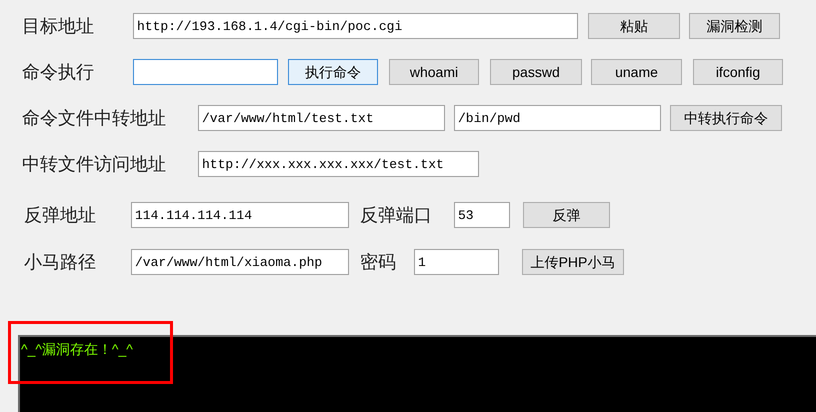  What do you see at coordinates (636, 72) in the screenshot?
I see `command-button: uname` at bounding box center [636, 72].